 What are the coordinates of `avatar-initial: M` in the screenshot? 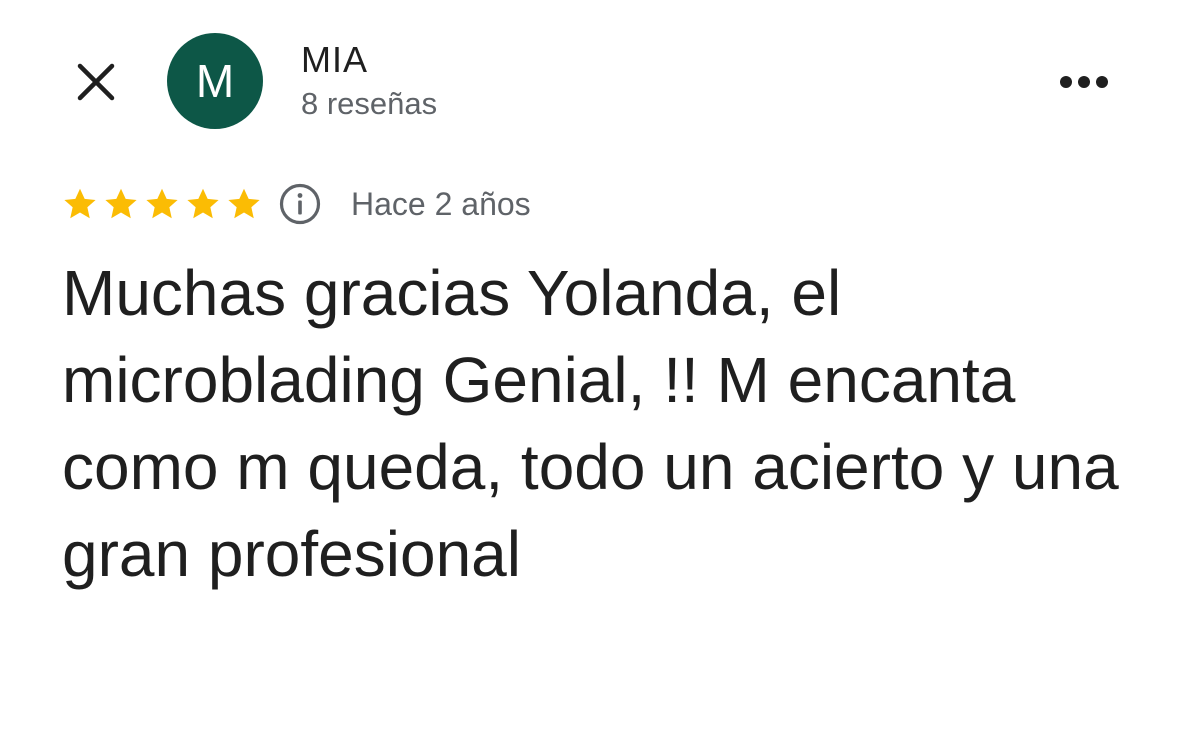 It's located at (215, 81).